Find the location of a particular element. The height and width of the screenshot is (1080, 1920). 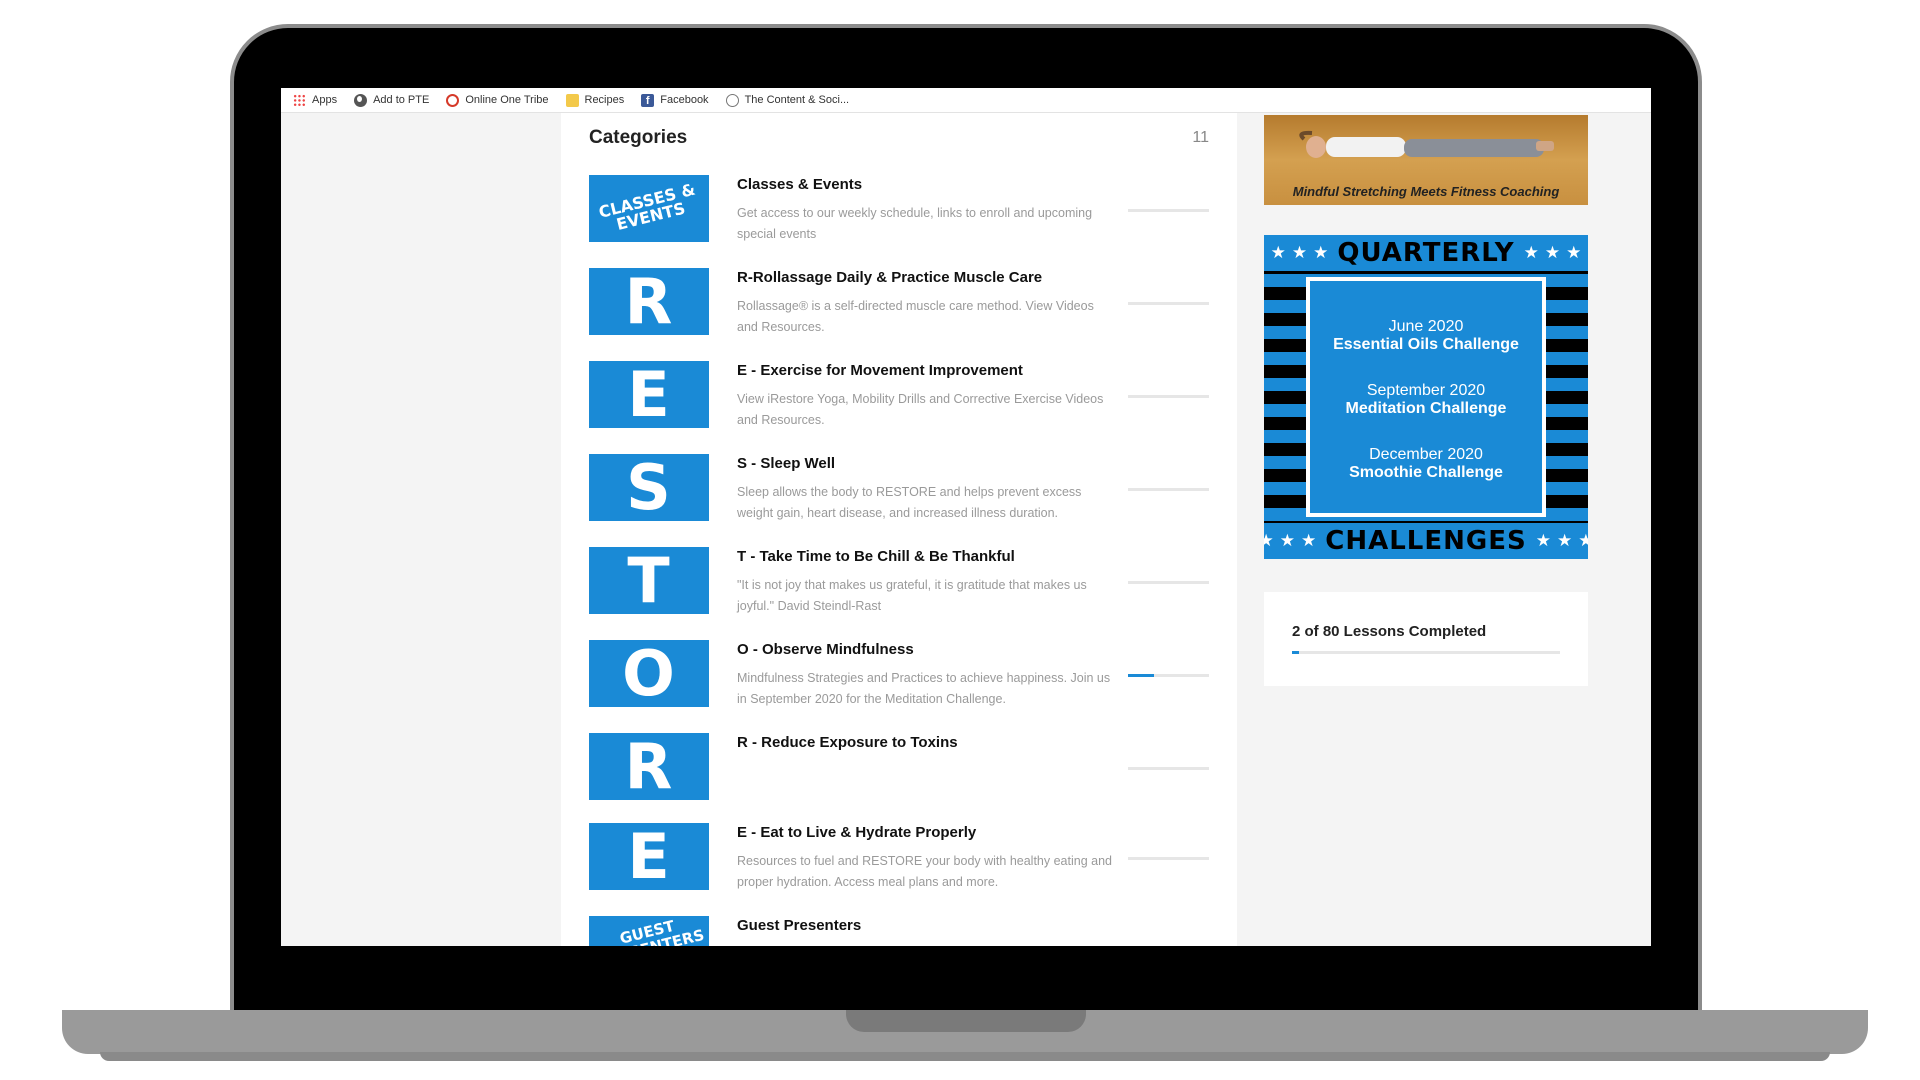

thumbnail-text: GUEST PRESENTERS is located at coordinates (651, 931).